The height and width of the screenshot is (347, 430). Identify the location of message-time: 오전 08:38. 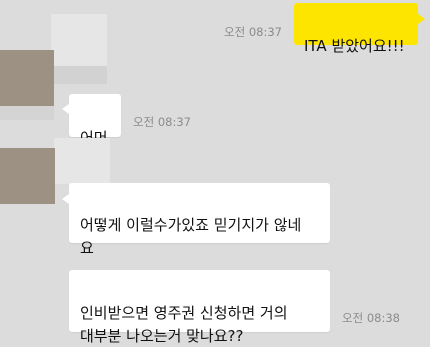
(371, 318).